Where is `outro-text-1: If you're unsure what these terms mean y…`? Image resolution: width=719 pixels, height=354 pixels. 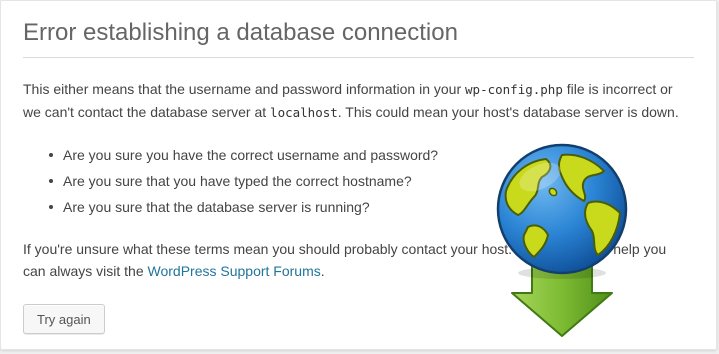
outro-text-1: If you're unsure what these terms mean y… is located at coordinates (345, 260).